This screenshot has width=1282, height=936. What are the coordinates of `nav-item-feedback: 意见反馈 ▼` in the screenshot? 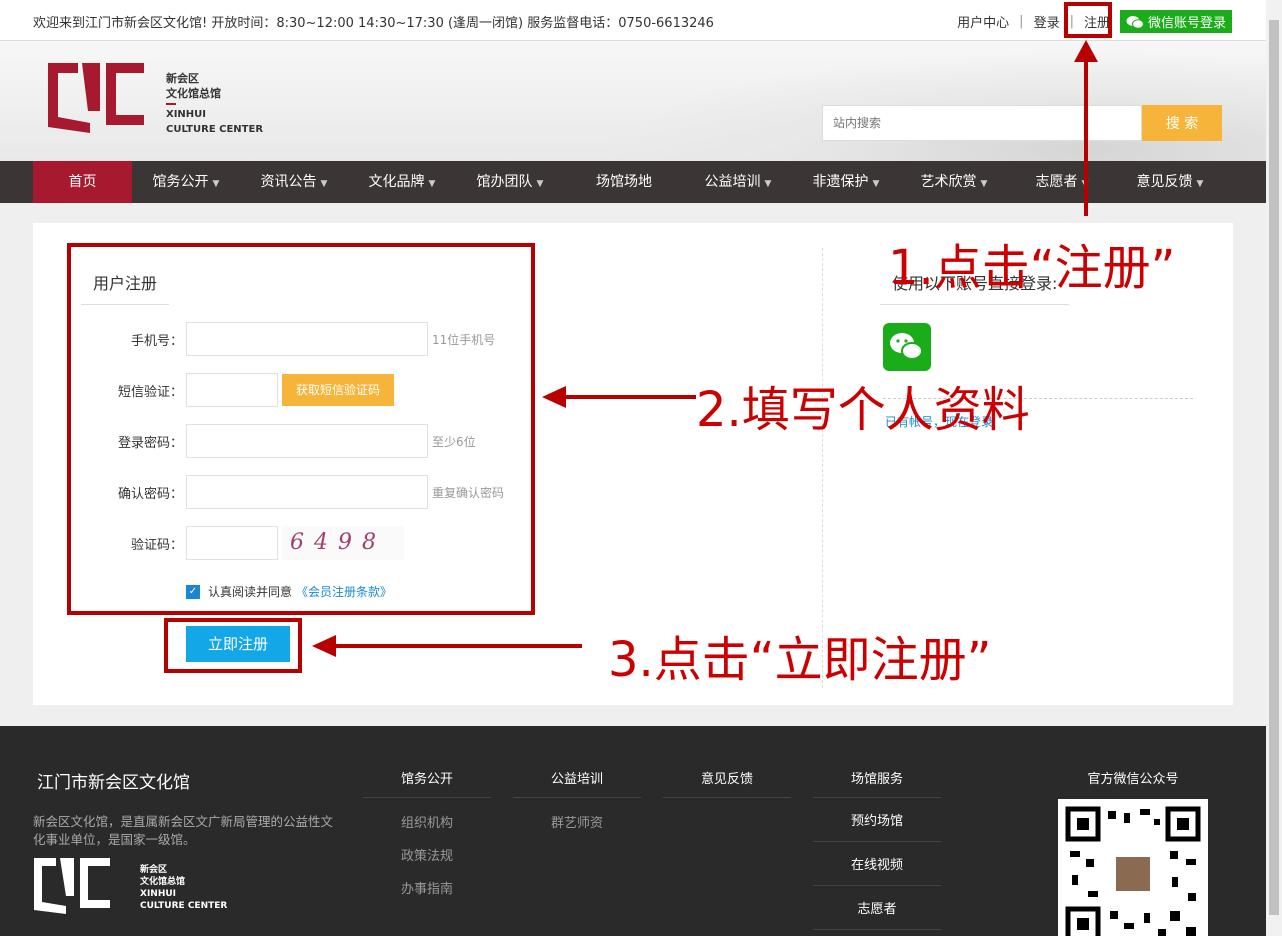 It's located at (1170, 182).